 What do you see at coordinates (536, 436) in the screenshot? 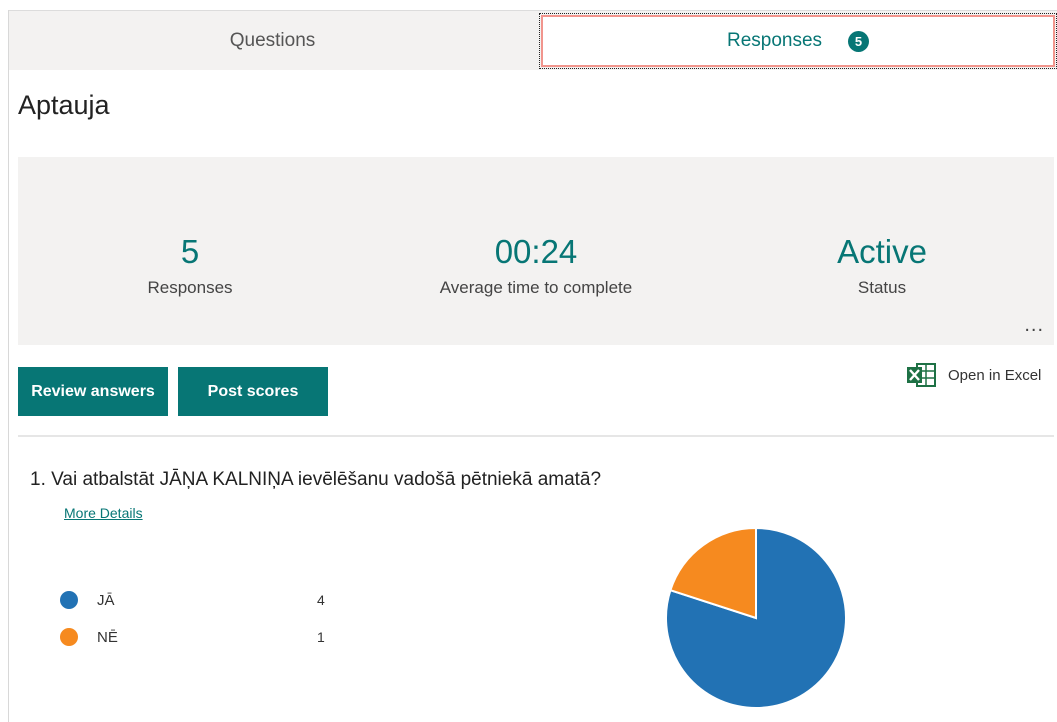
I see `divider` at bounding box center [536, 436].